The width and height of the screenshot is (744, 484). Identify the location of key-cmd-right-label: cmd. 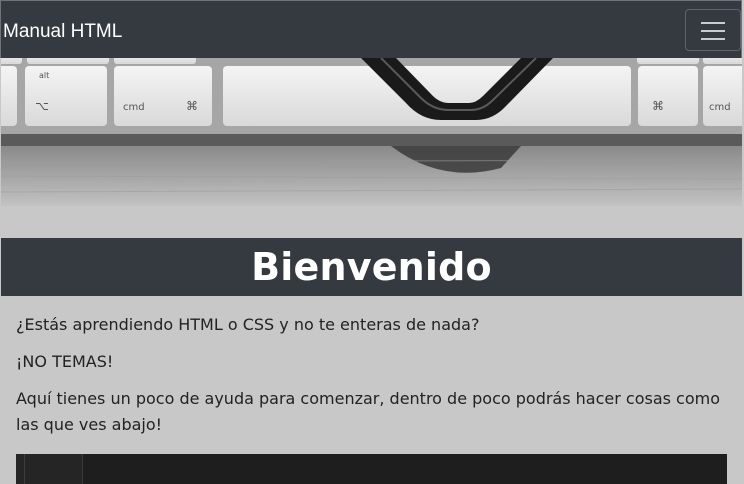
(720, 107).